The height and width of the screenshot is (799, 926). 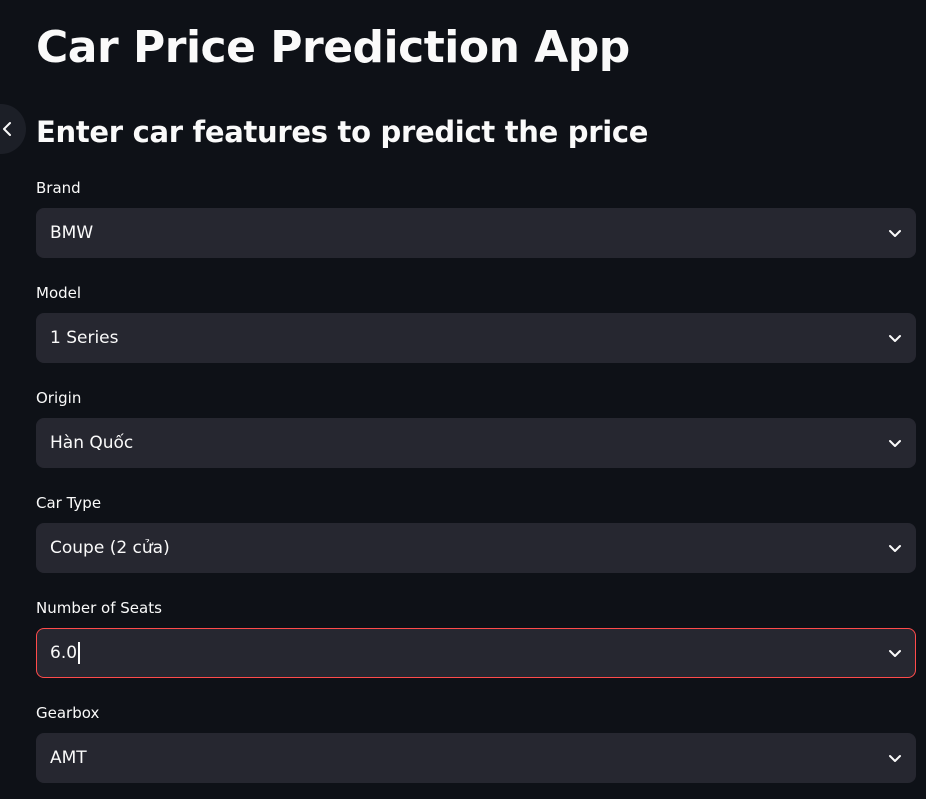 What do you see at coordinates (69, 503) in the screenshot?
I see `car-type-label: Car Type` at bounding box center [69, 503].